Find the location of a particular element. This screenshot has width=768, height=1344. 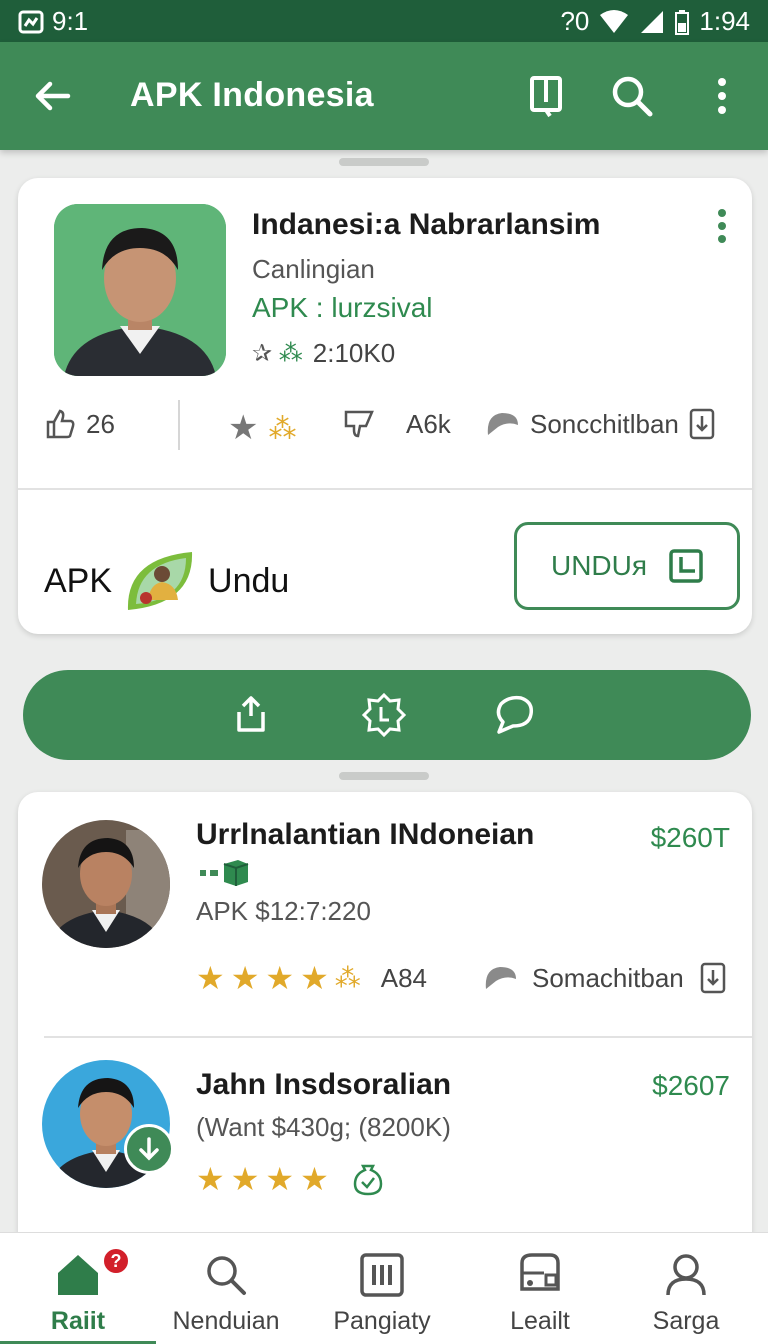

home-icon is located at coordinates (78, 1275).